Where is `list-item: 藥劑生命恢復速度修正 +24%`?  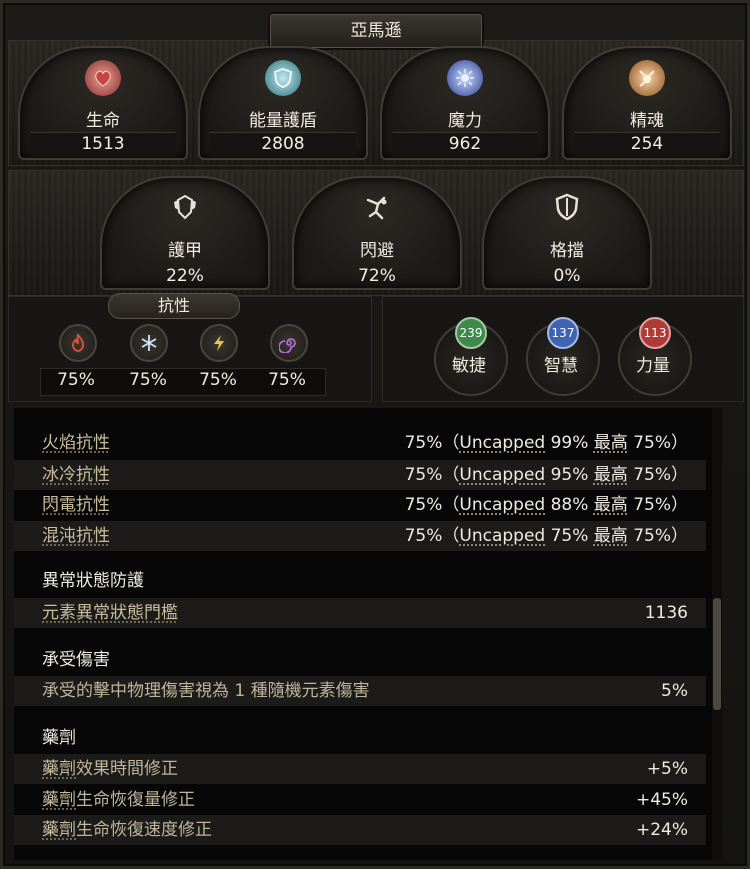
list-item: 藥劑生命恢復速度修正 +24% is located at coordinates (360, 830).